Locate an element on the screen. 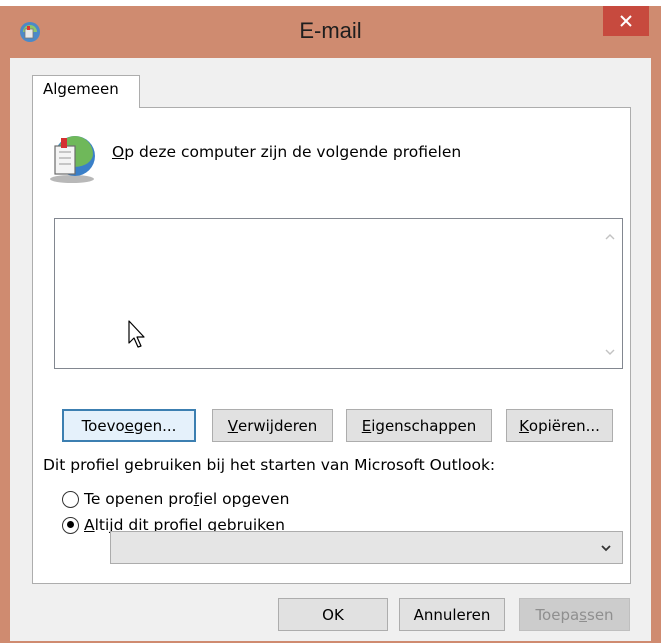 The width and height of the screenshot is (661, 643). close-button is located at coordinates (626, 21).